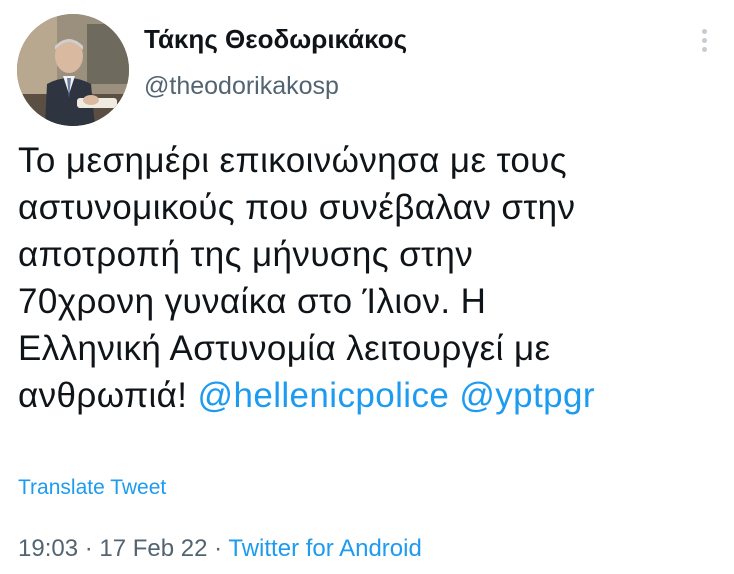 The image size is (734, 574). I want to click on more-options-icon, so click(704, 44).